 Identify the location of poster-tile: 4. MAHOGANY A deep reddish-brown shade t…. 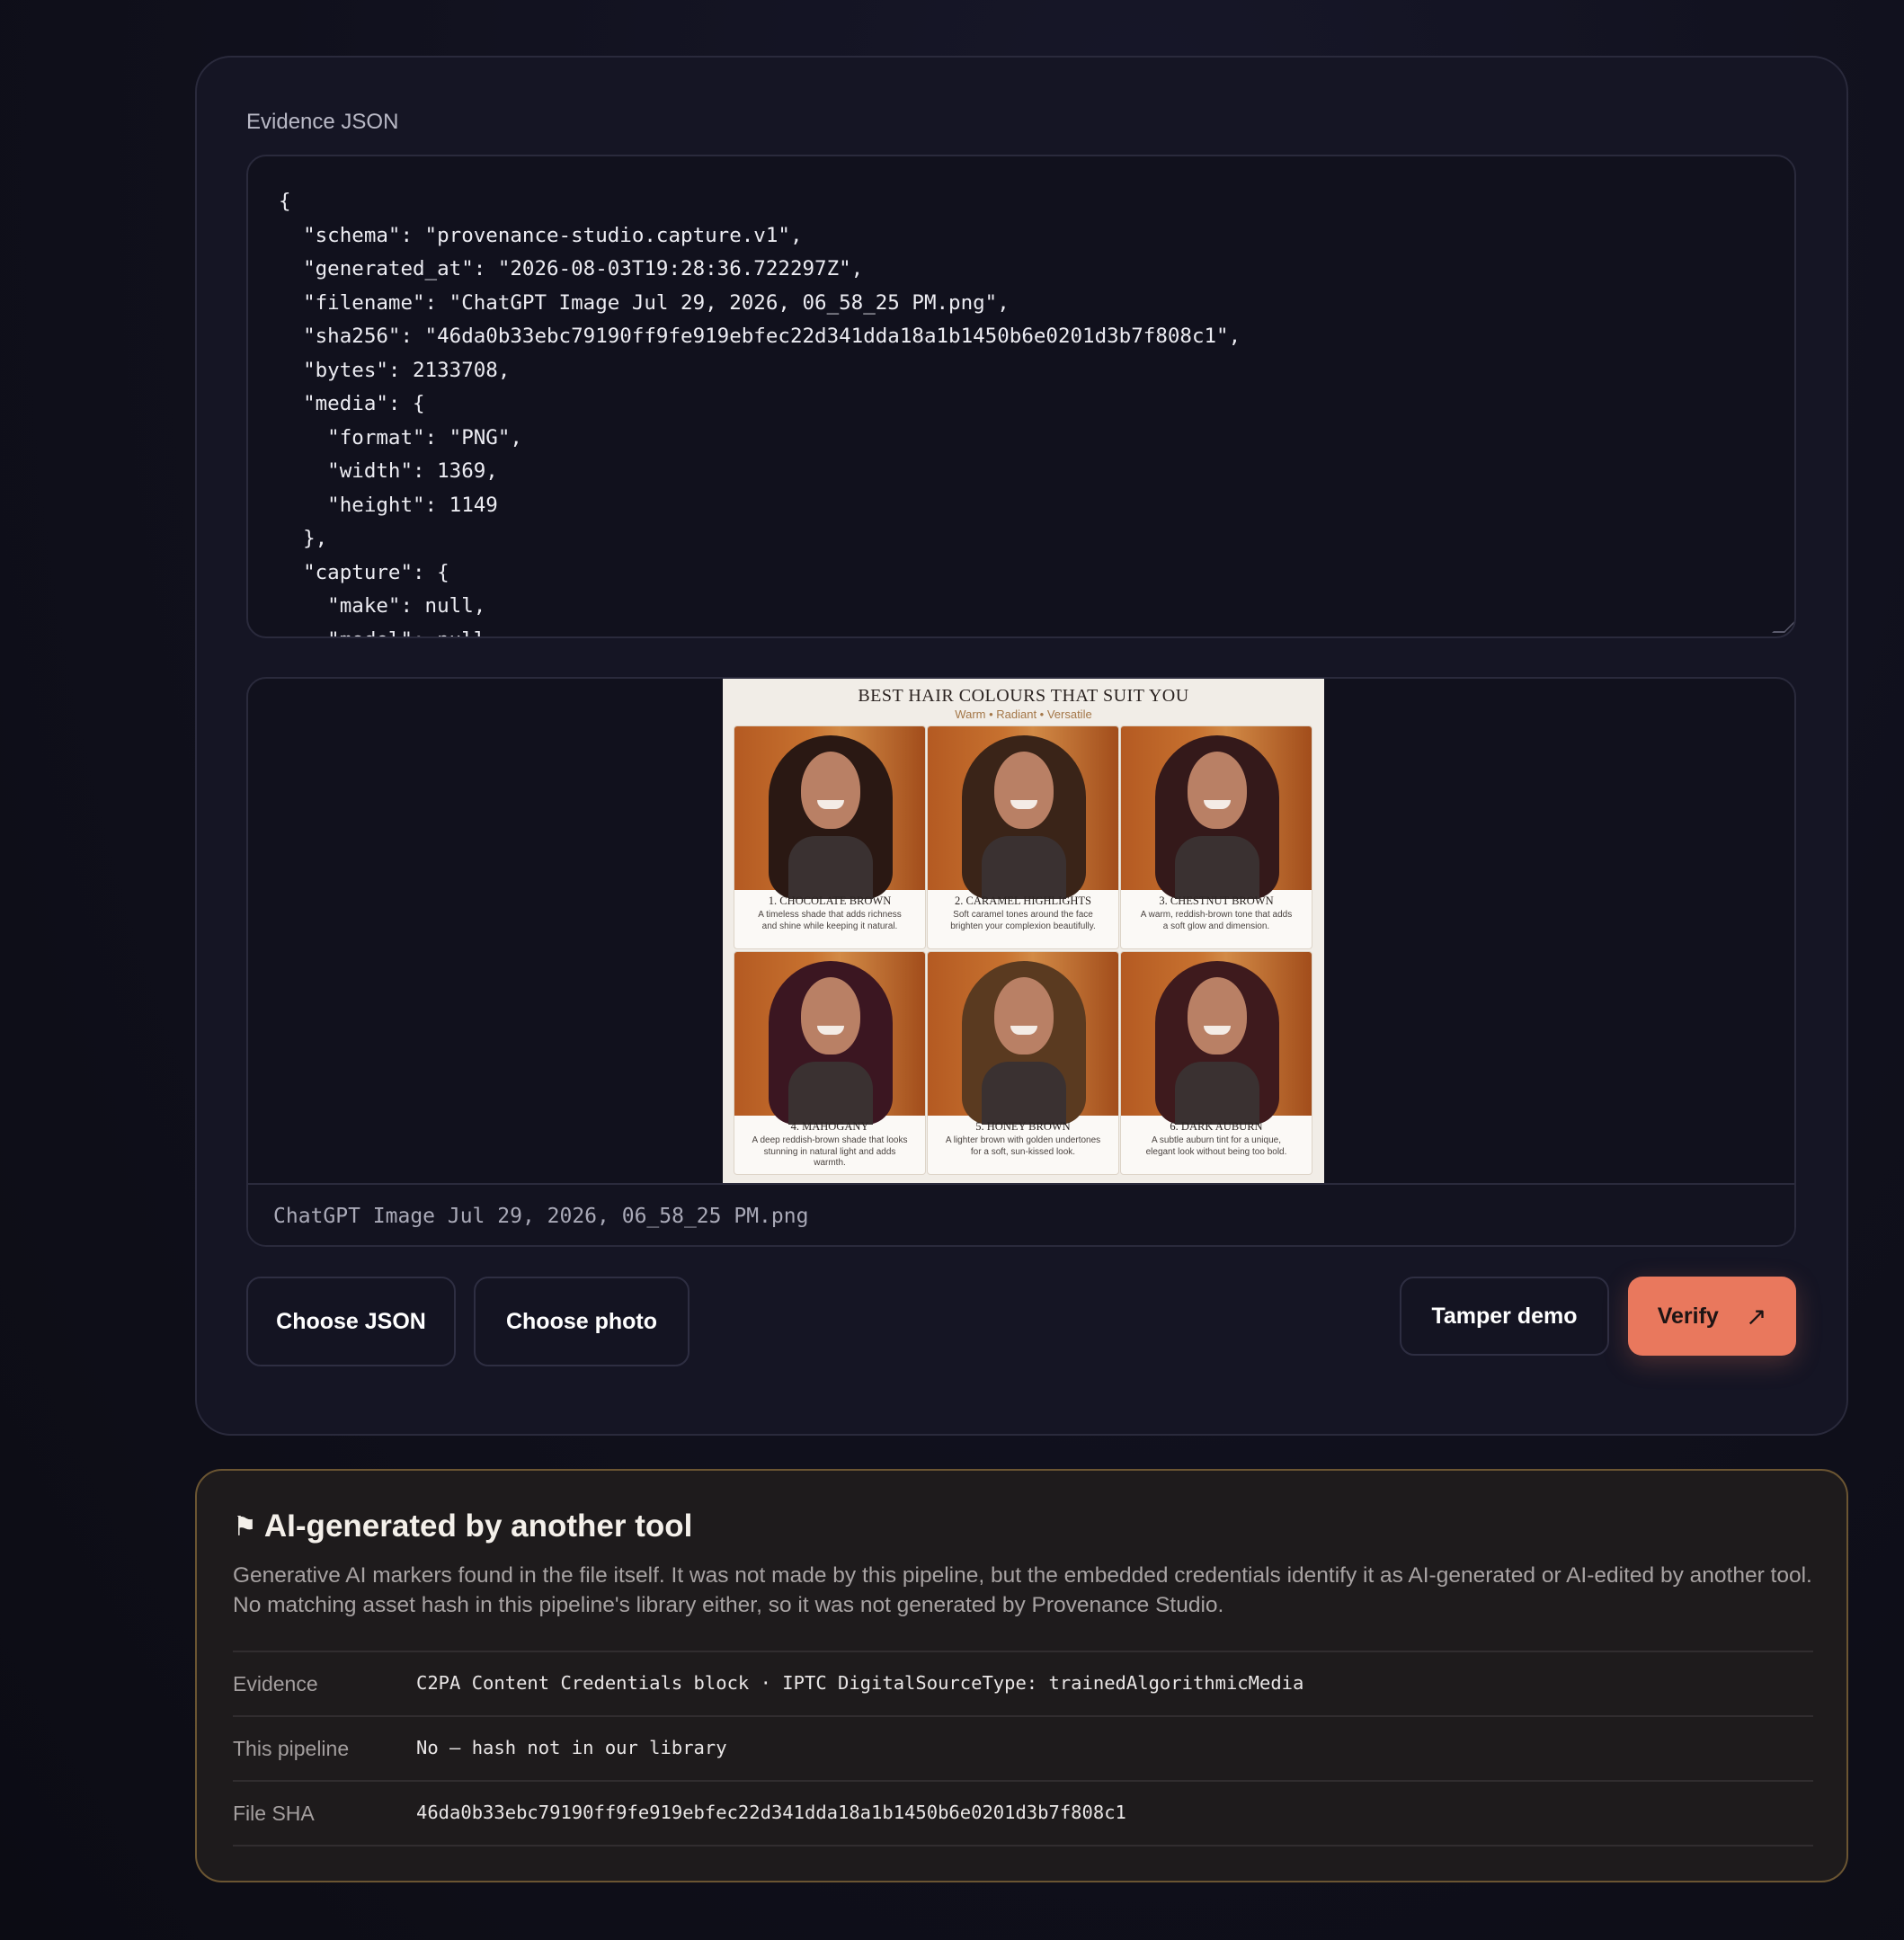
(830, 1063).